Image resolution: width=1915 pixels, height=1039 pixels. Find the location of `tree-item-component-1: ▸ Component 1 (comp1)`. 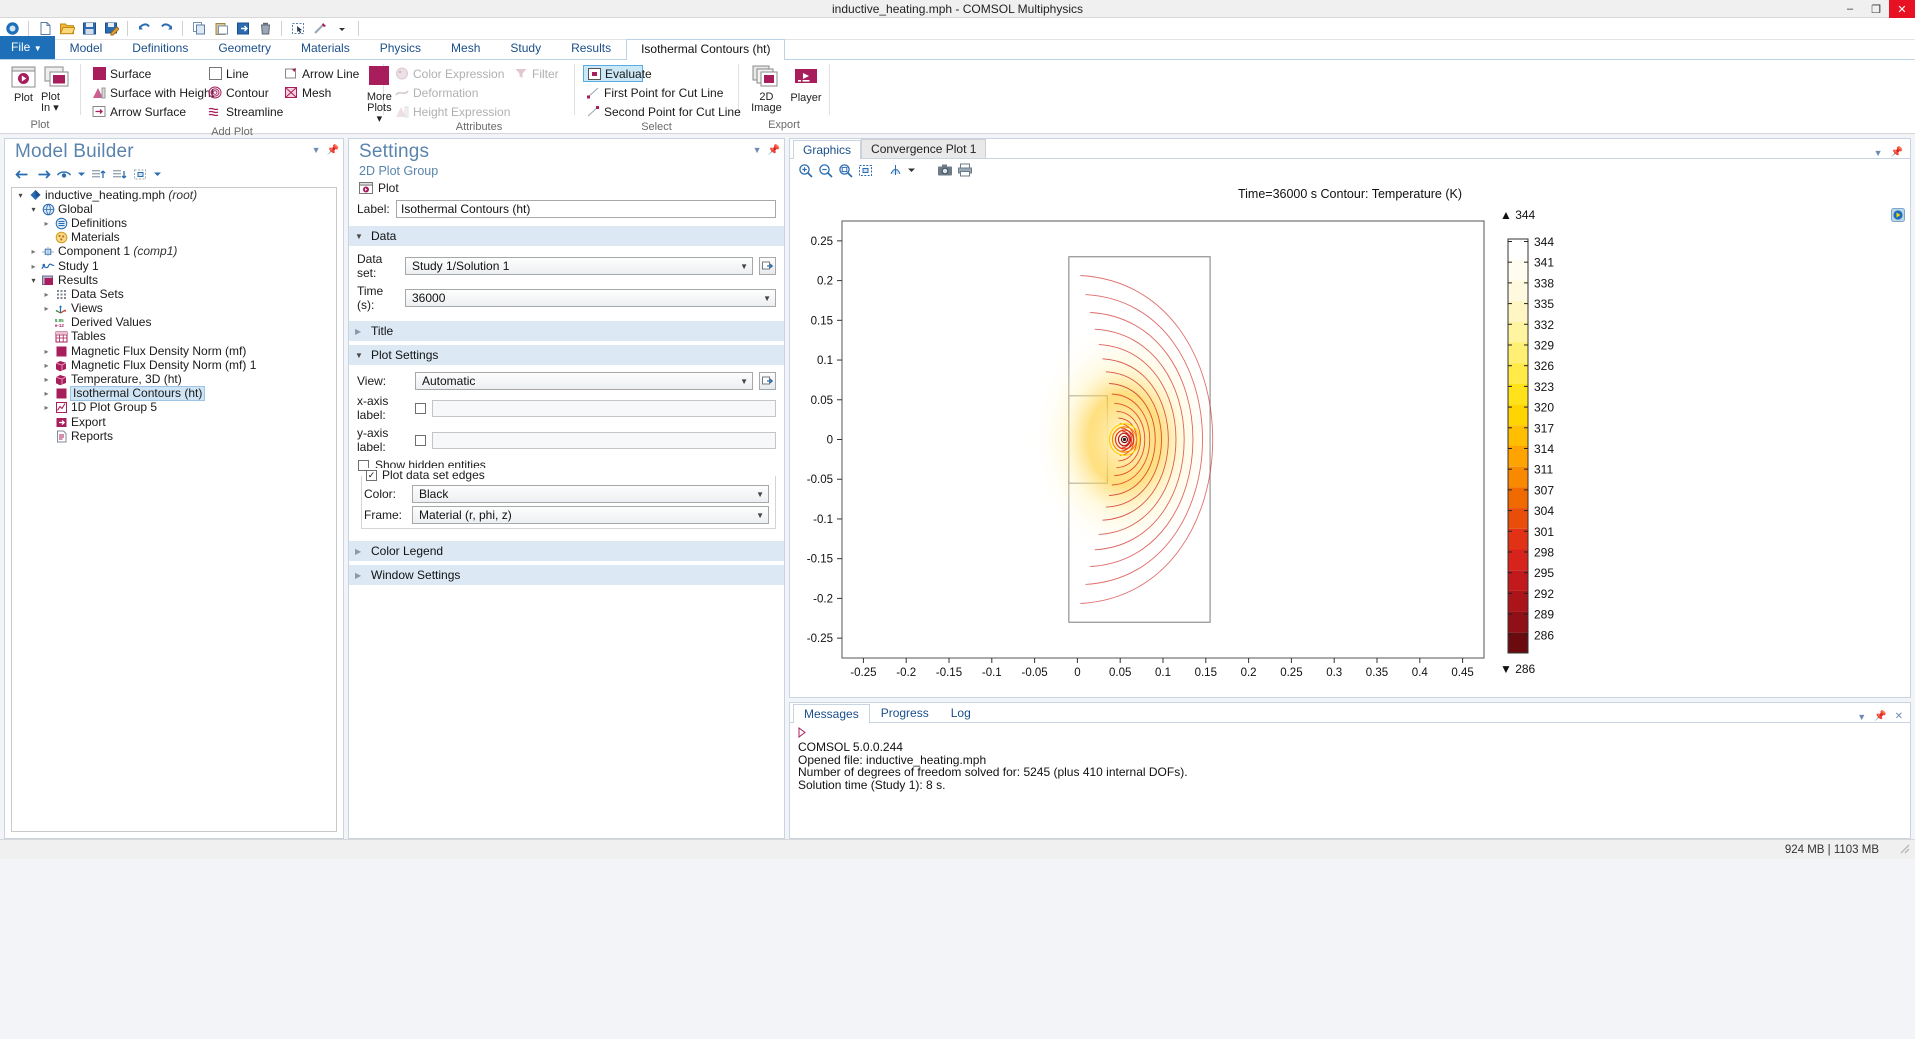

tree-item-component-1: ▸ Component 1 (comp1) is located at coordinates (174, 252).